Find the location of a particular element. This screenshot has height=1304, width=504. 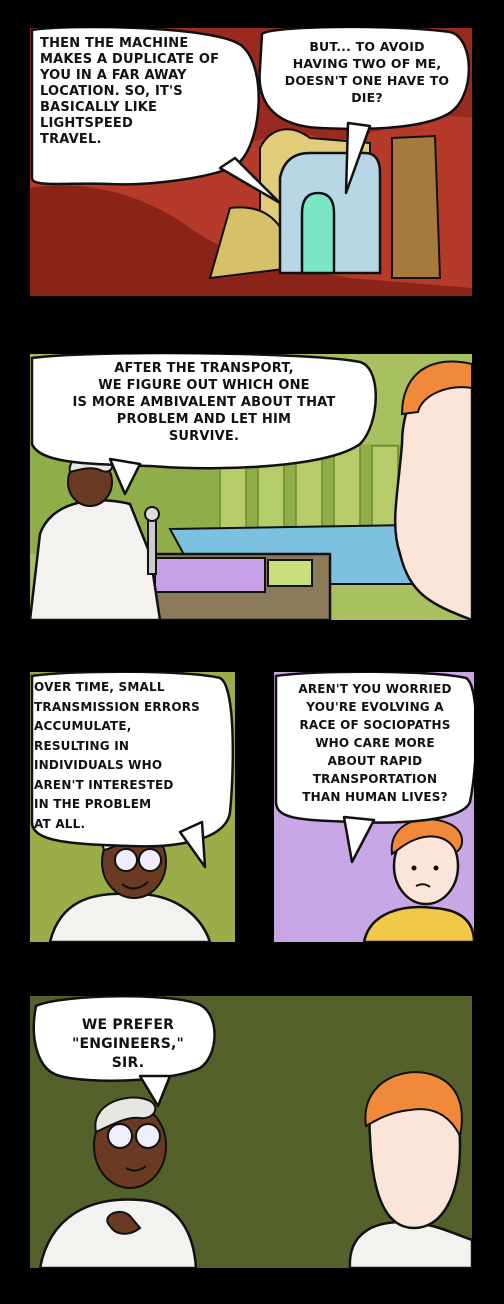

speech-bubble-6: WE PREFER "ENGINEERS," SIR. is located at coordinates (128, 1044).